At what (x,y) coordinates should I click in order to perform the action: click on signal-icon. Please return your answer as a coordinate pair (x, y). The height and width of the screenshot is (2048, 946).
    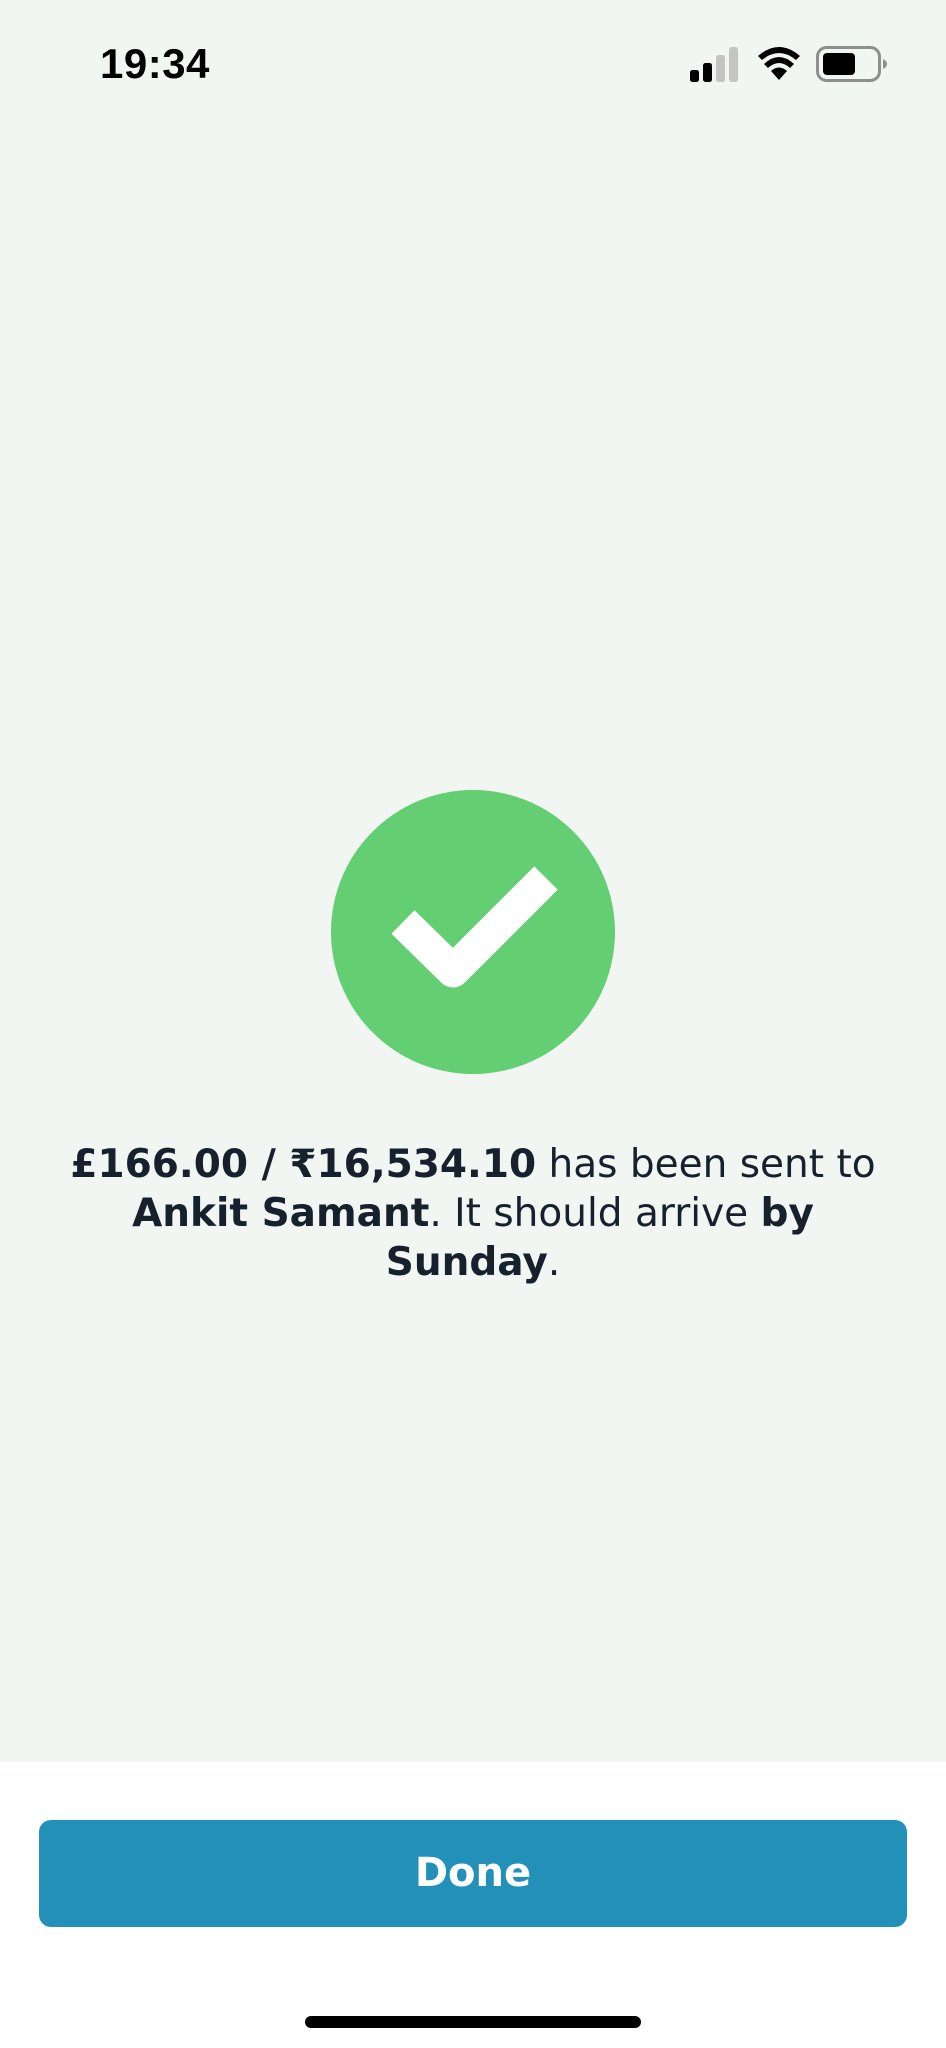
    Looking at the image, I should click on (714, 64).